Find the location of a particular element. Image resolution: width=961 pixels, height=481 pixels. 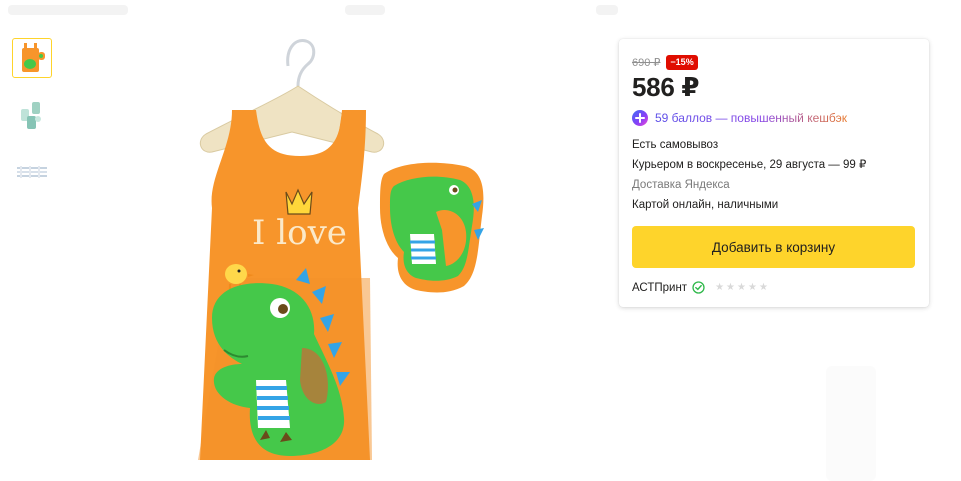

cashback-row: 59 баллов — повышенный кешбэк is located at coordinates (774, 118).